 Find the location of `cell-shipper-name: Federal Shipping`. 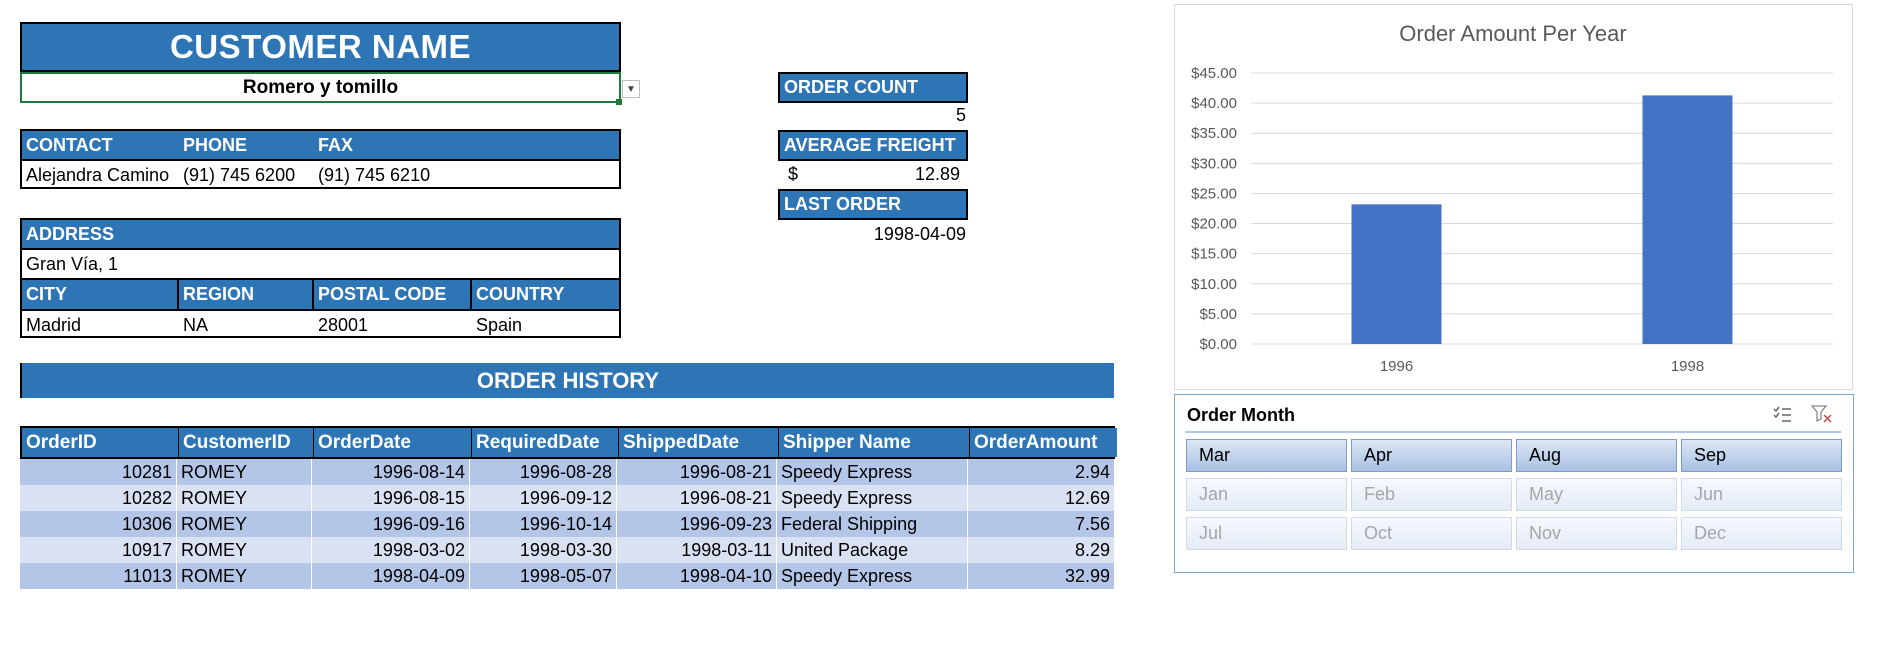

cell-shipper-name: Federal Shipping is located at coordinates (872, 524).